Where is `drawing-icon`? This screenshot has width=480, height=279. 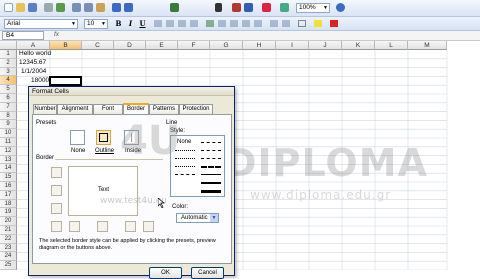 drawing-icon is located at coordinates (284, 7).